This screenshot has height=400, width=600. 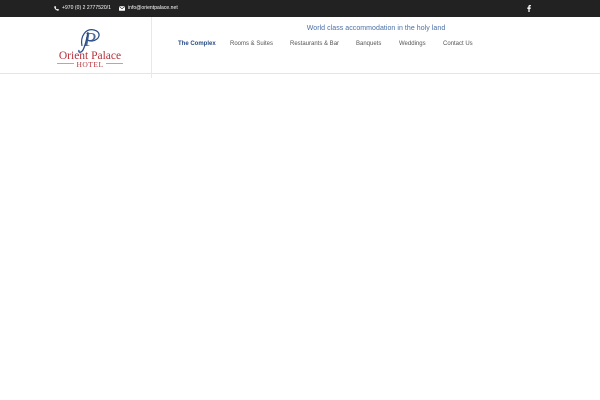 I want to click on email-address: info@orientpalace.net, so click(x=153, y=8).